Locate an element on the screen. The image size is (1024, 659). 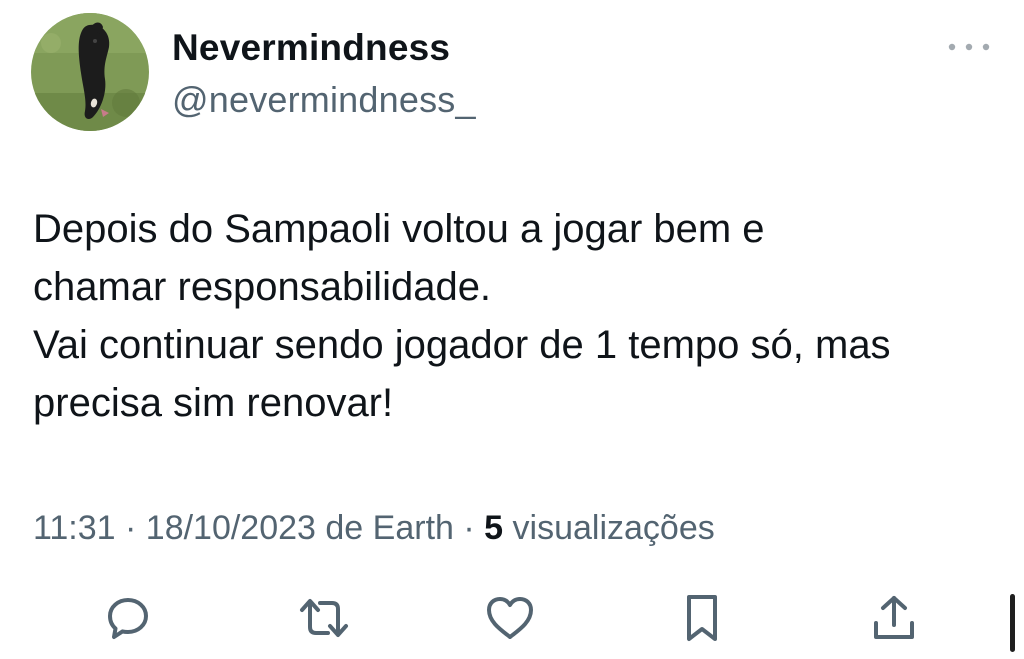
tweet-text-line: precisa sim renovar! is located at coordinates (213, 403).